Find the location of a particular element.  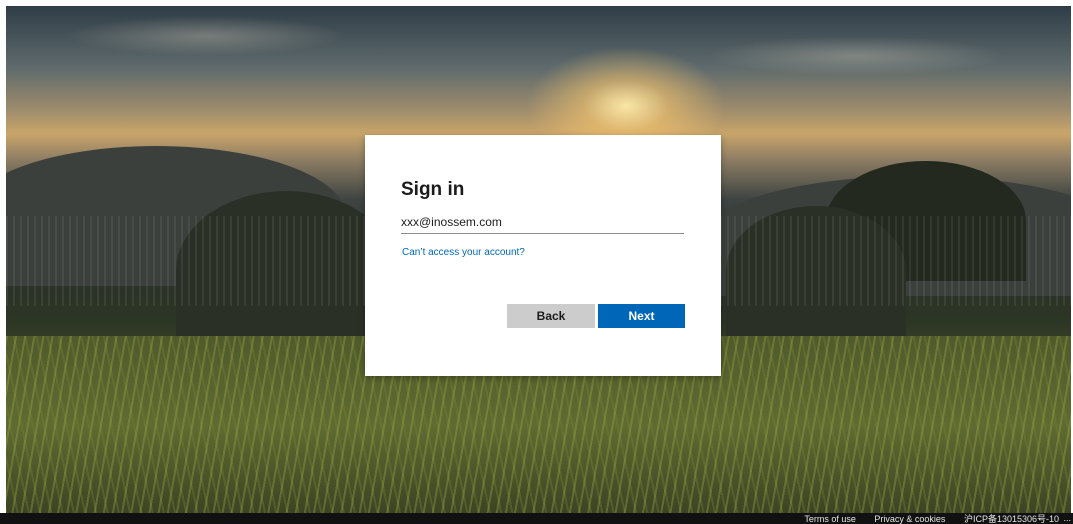

back-button: Back is located at coordinates (551, 316).